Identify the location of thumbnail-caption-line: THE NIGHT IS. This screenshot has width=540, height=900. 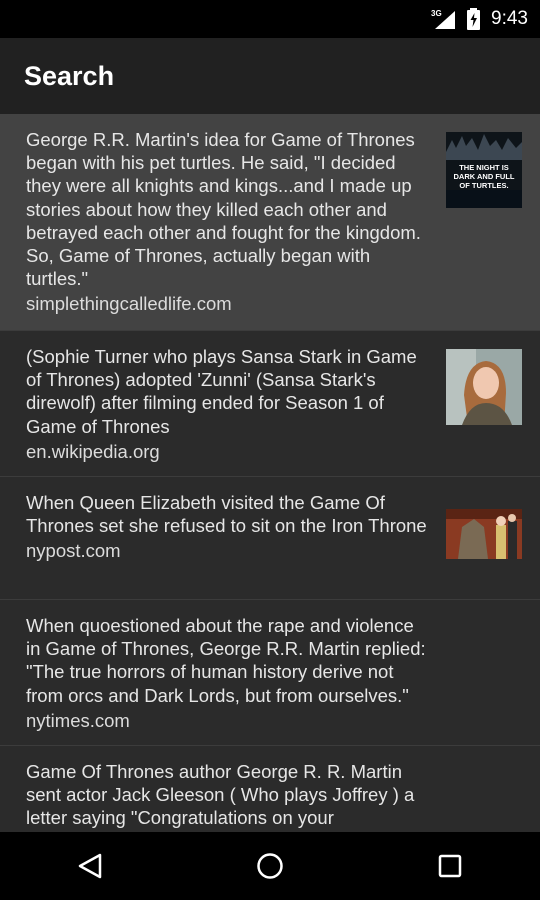
(484, 167).